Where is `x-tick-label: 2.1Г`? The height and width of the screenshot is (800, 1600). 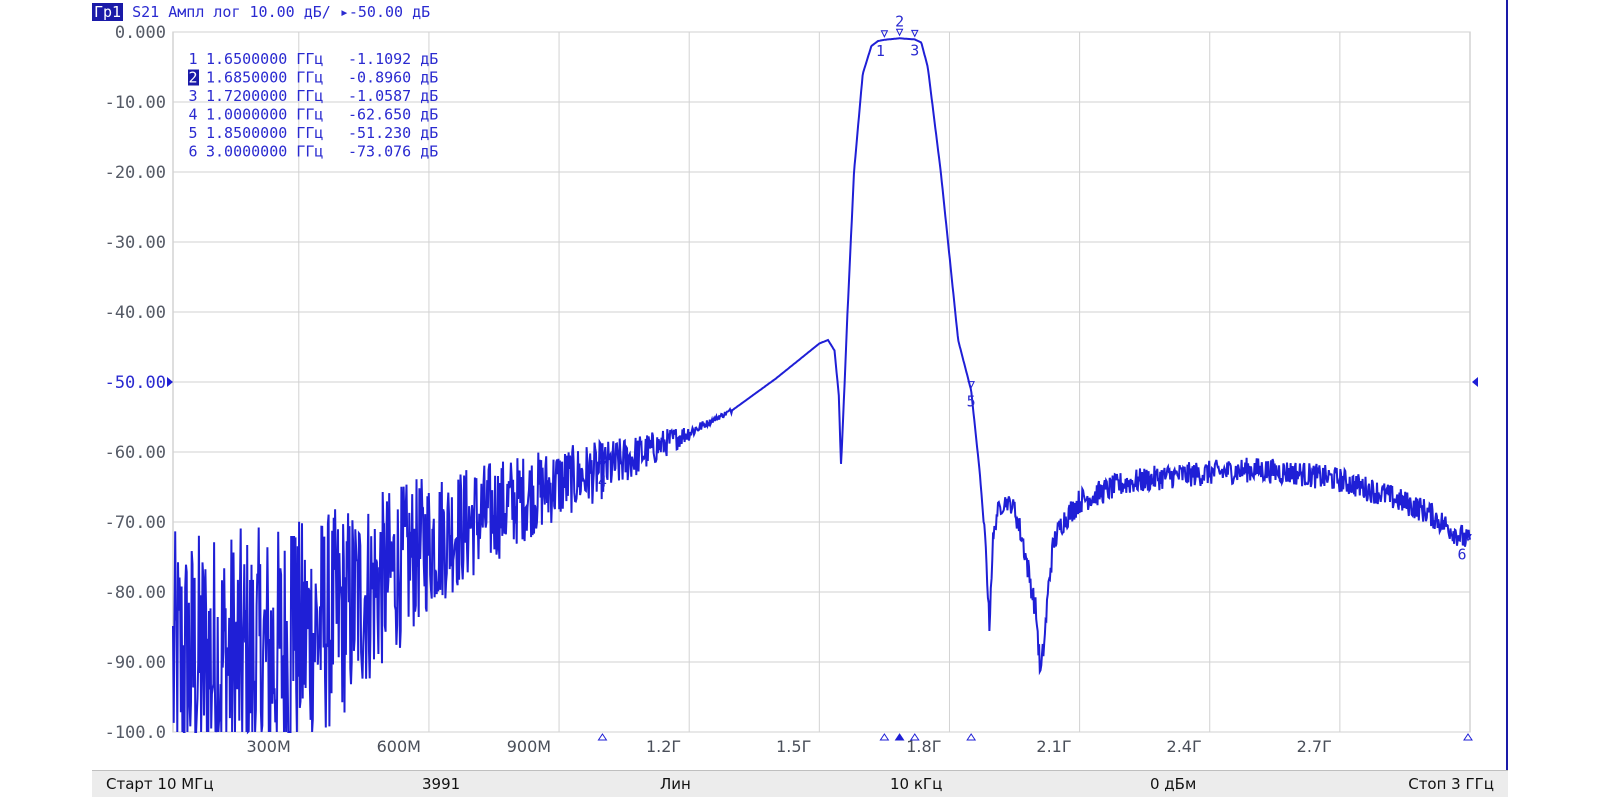
x-tick-label: 2.1Г is located at coordinates (1053, 746).